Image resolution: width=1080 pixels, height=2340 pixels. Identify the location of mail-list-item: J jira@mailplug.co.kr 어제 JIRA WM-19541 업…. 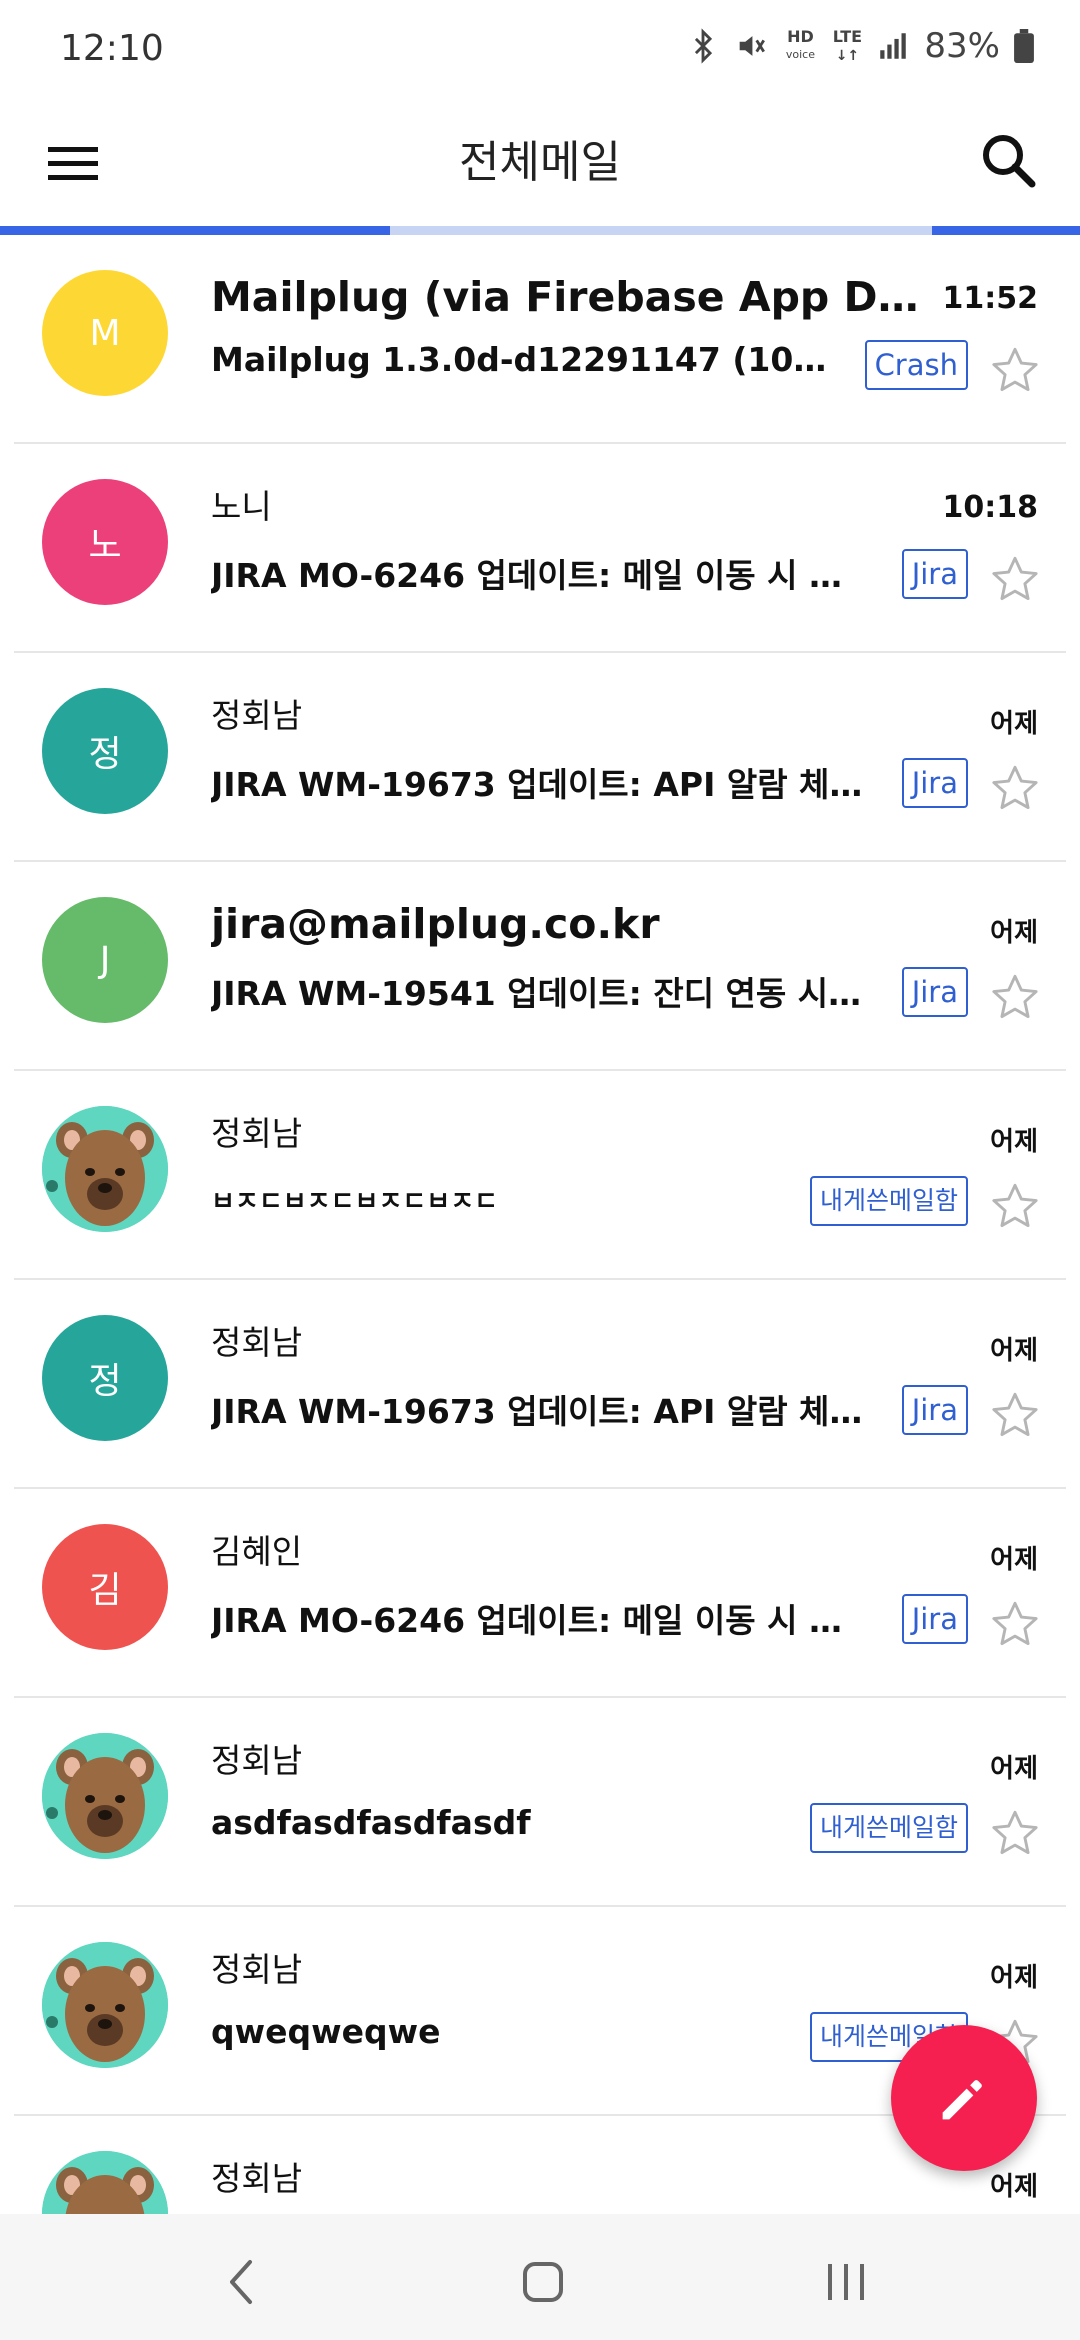
(540, 966).